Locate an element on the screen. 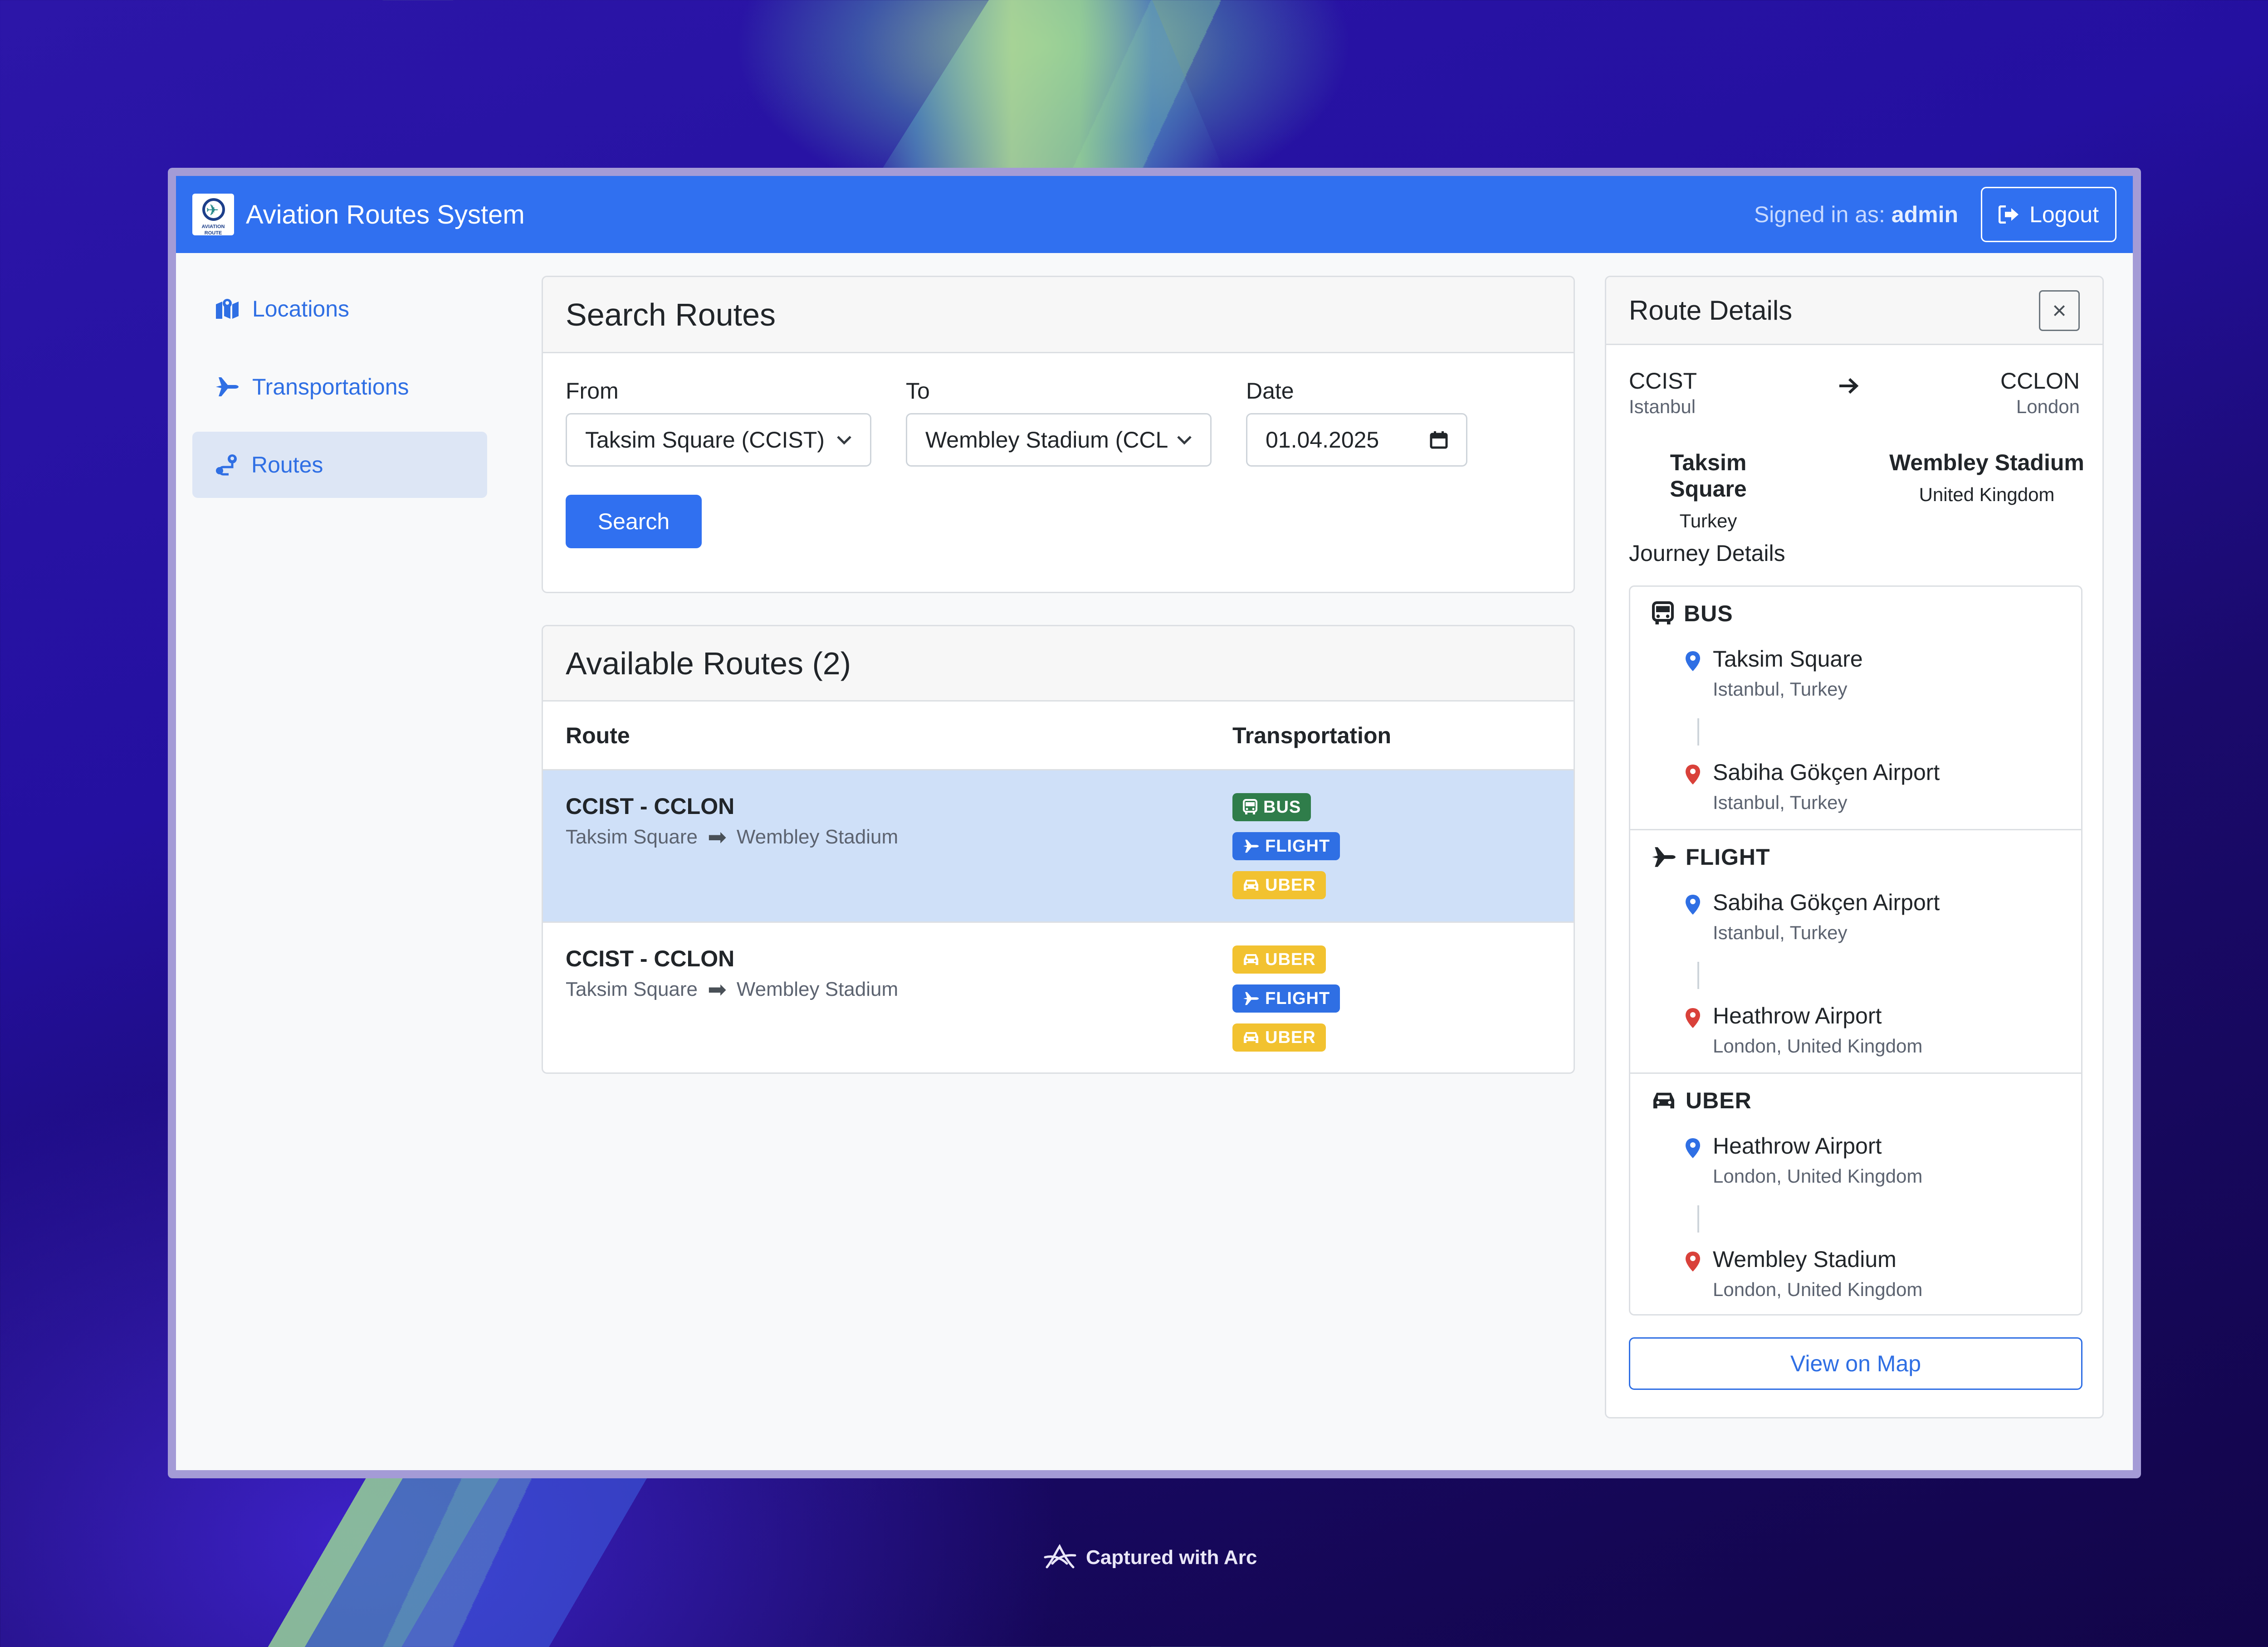 The width and height of the screenshot is (2268, 1647). route-icon is located at coordinates (227, 465).